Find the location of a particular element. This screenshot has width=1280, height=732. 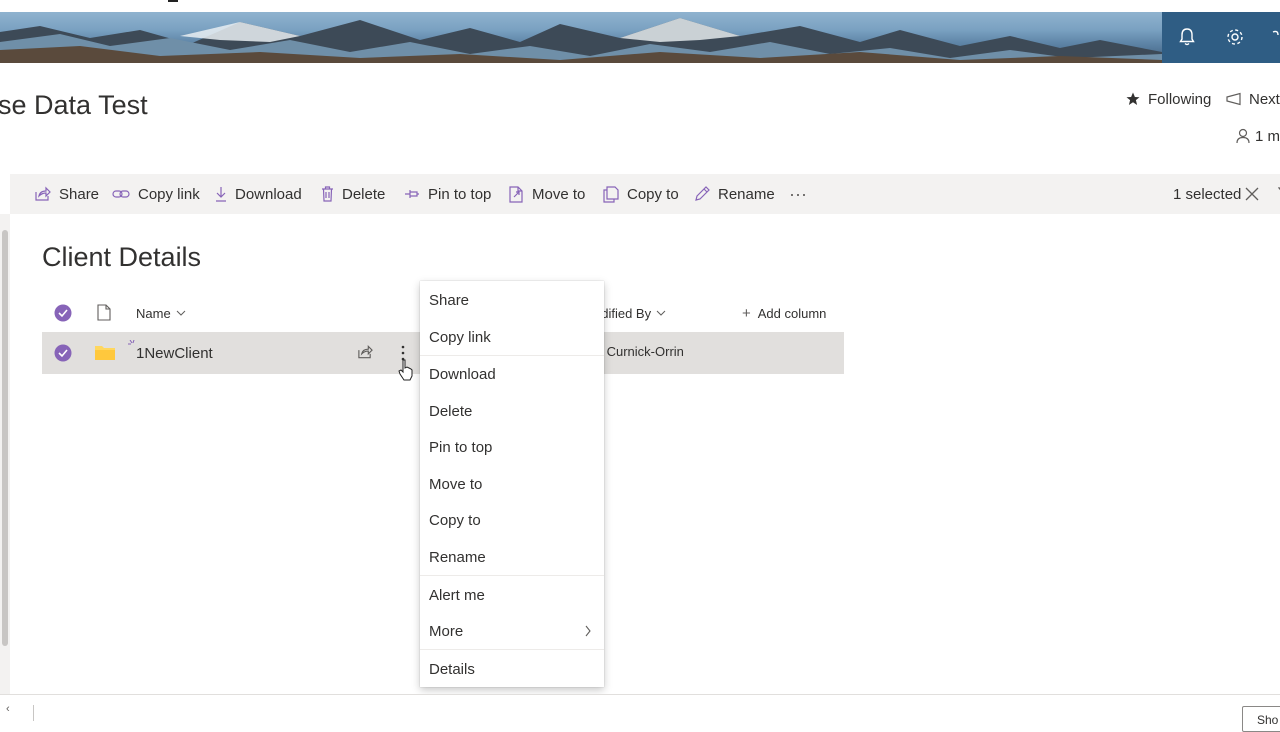

bottom-divider is located at coordinates (33, 713).